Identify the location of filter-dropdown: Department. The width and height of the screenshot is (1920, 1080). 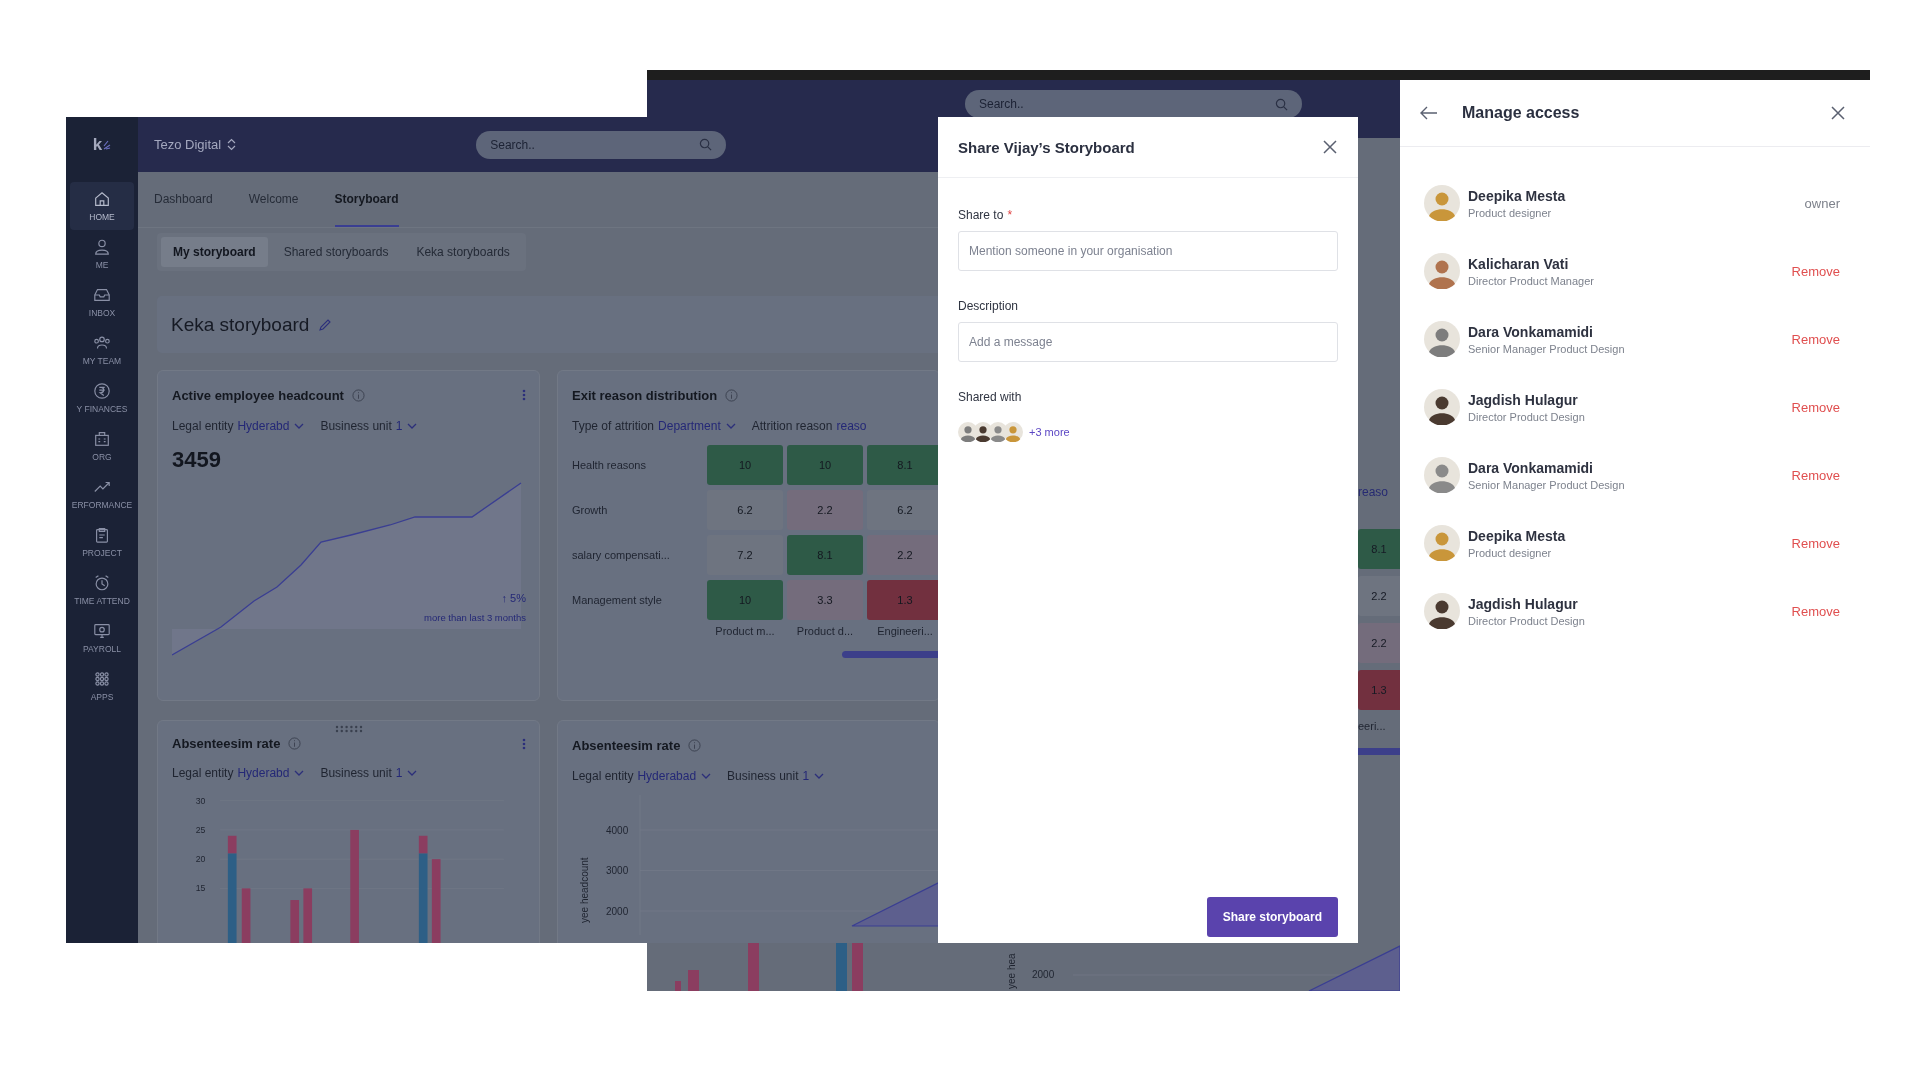
(697, 426).